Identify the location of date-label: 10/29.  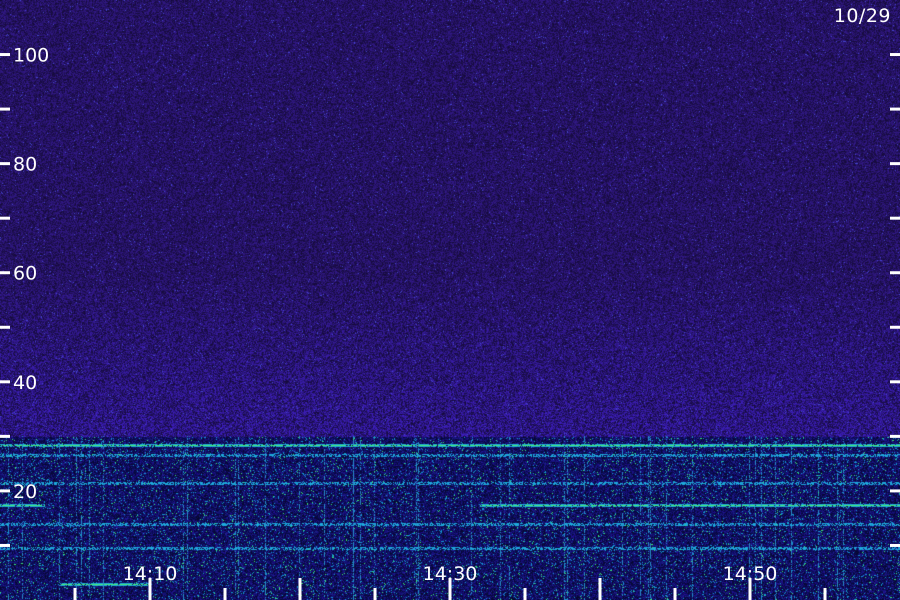
(862, 16).